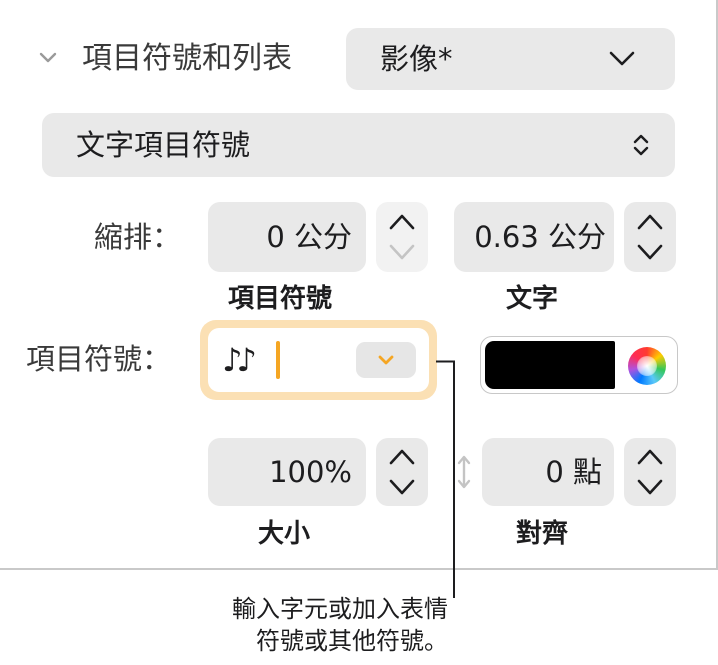 The width and height of the screenshot is (718, 665). What do you see at coordinates (402, 237) in the screenshot?
I see `bullet-indent-stepper` at bounding box center [402, 237].